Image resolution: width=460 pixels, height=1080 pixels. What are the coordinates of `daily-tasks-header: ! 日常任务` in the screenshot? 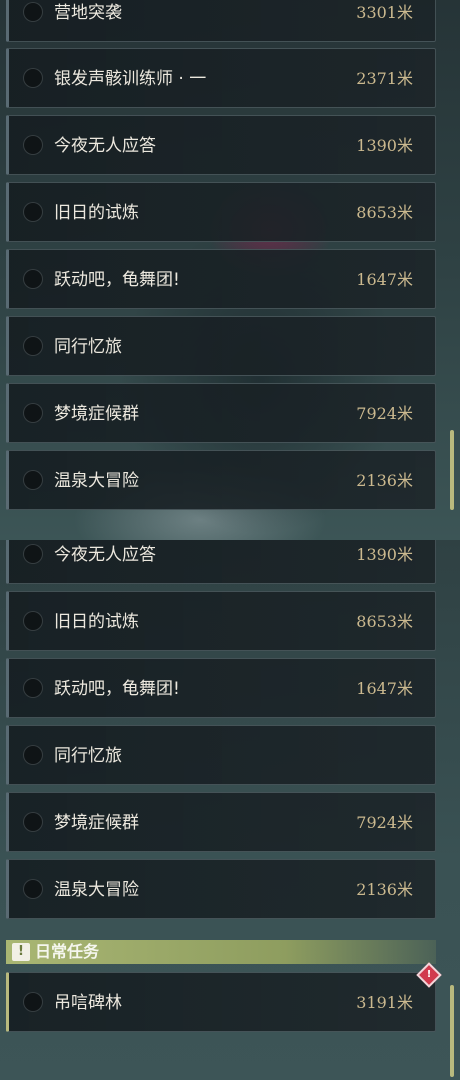 It's located at (221, 952).